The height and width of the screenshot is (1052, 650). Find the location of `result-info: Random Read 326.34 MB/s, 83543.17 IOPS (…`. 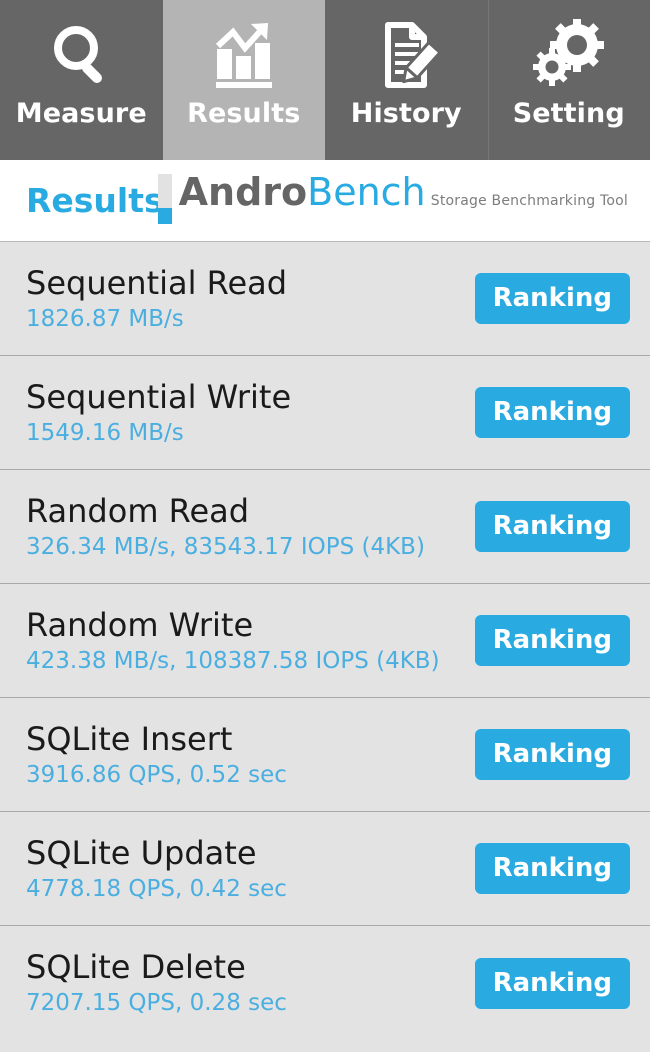

result-info: Random Read 326.34 MB/s, 83543.17 IOPS (… is located at coordinates (225, 527).